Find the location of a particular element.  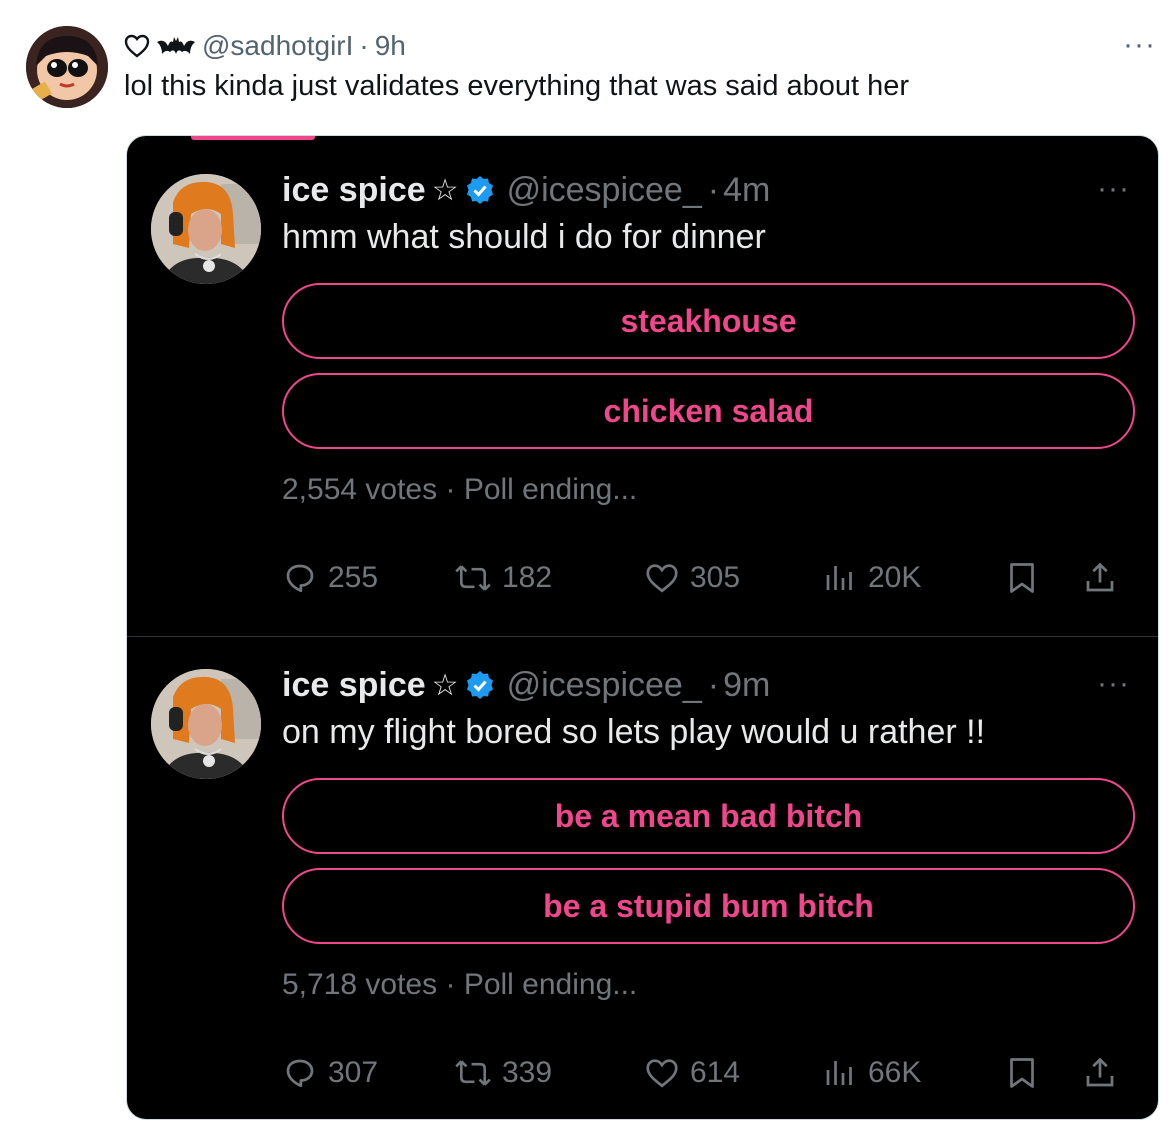

reply-button: 307 is located at coordinates (330, 1073).